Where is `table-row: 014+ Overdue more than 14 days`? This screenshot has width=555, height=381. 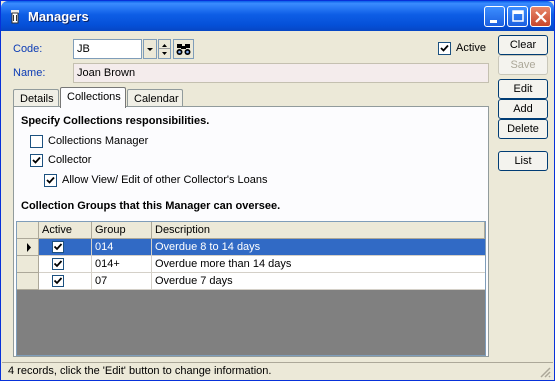 table-row: 014+ Overdue more than 14 days is located at coordinates (251, 264).